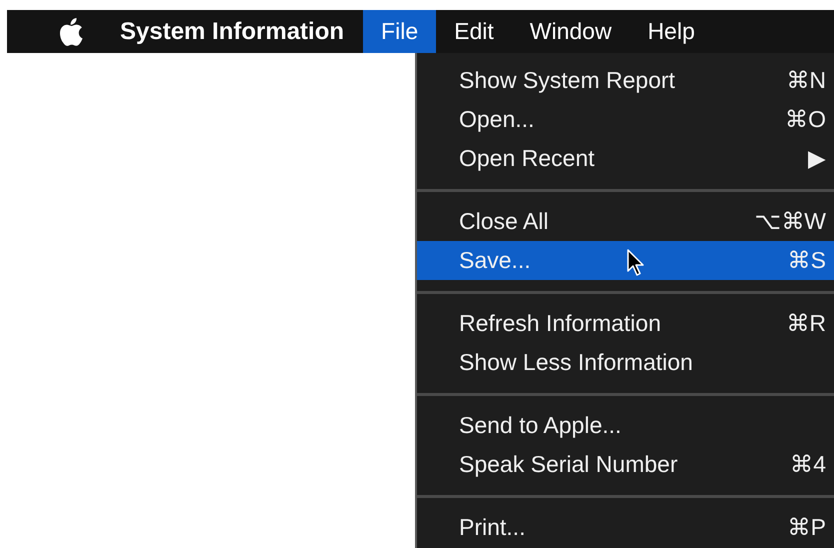  Describe the element at coordinates (625, 527) in the screenshot. I see `menu-item: Print... ⌘P` at that location.